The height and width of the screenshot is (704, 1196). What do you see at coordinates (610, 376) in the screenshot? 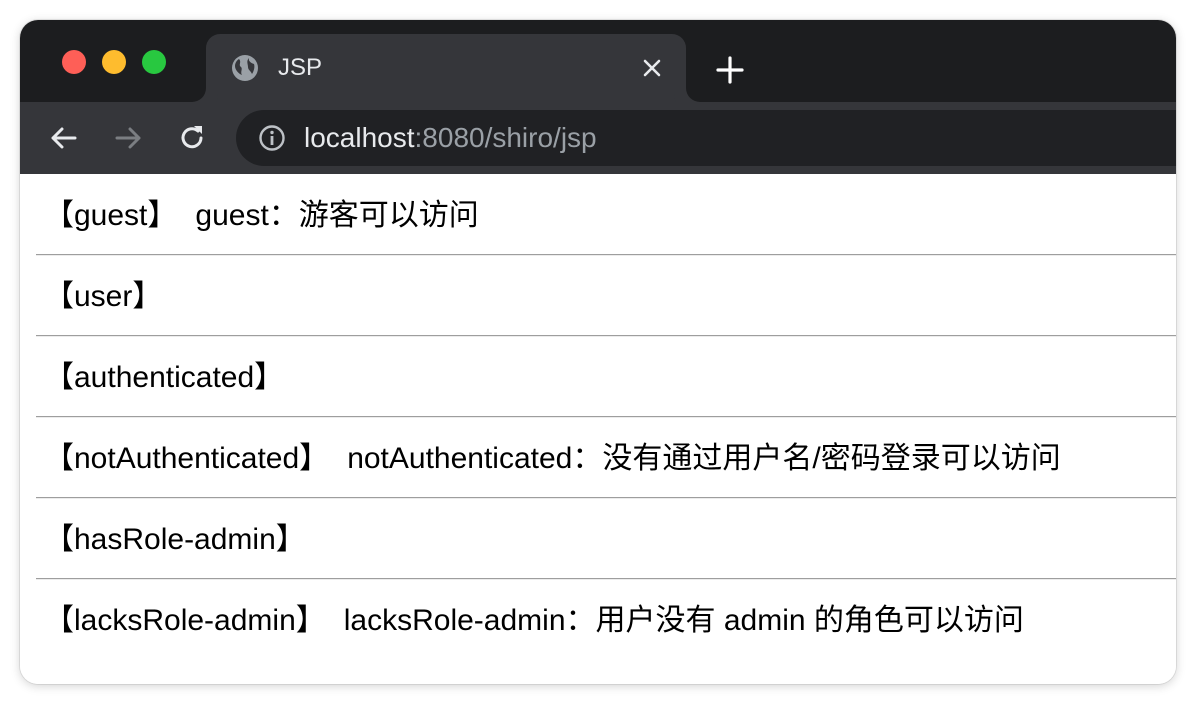
I see `list-item-authenticated: 【authenticated】` at bounding box center [610, 376].